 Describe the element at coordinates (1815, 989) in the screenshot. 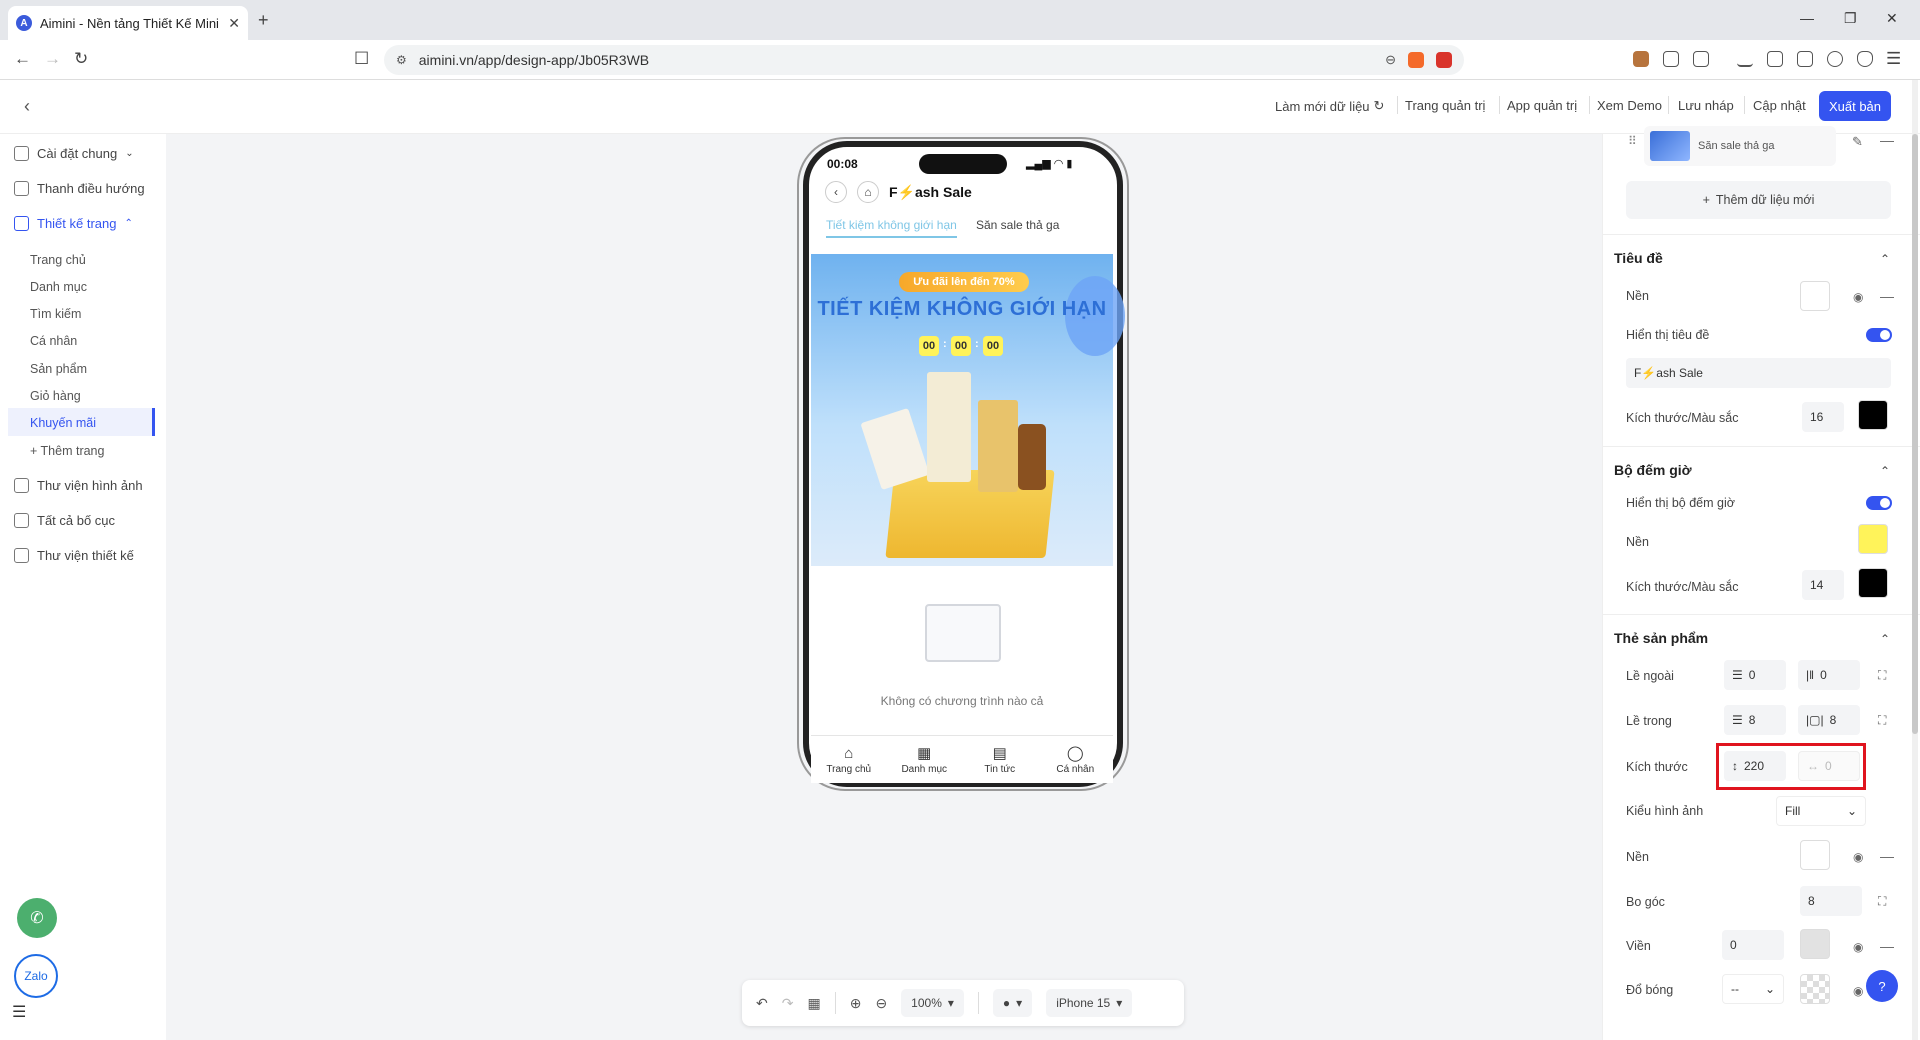

I see `shadow-color-swatch` at that location.